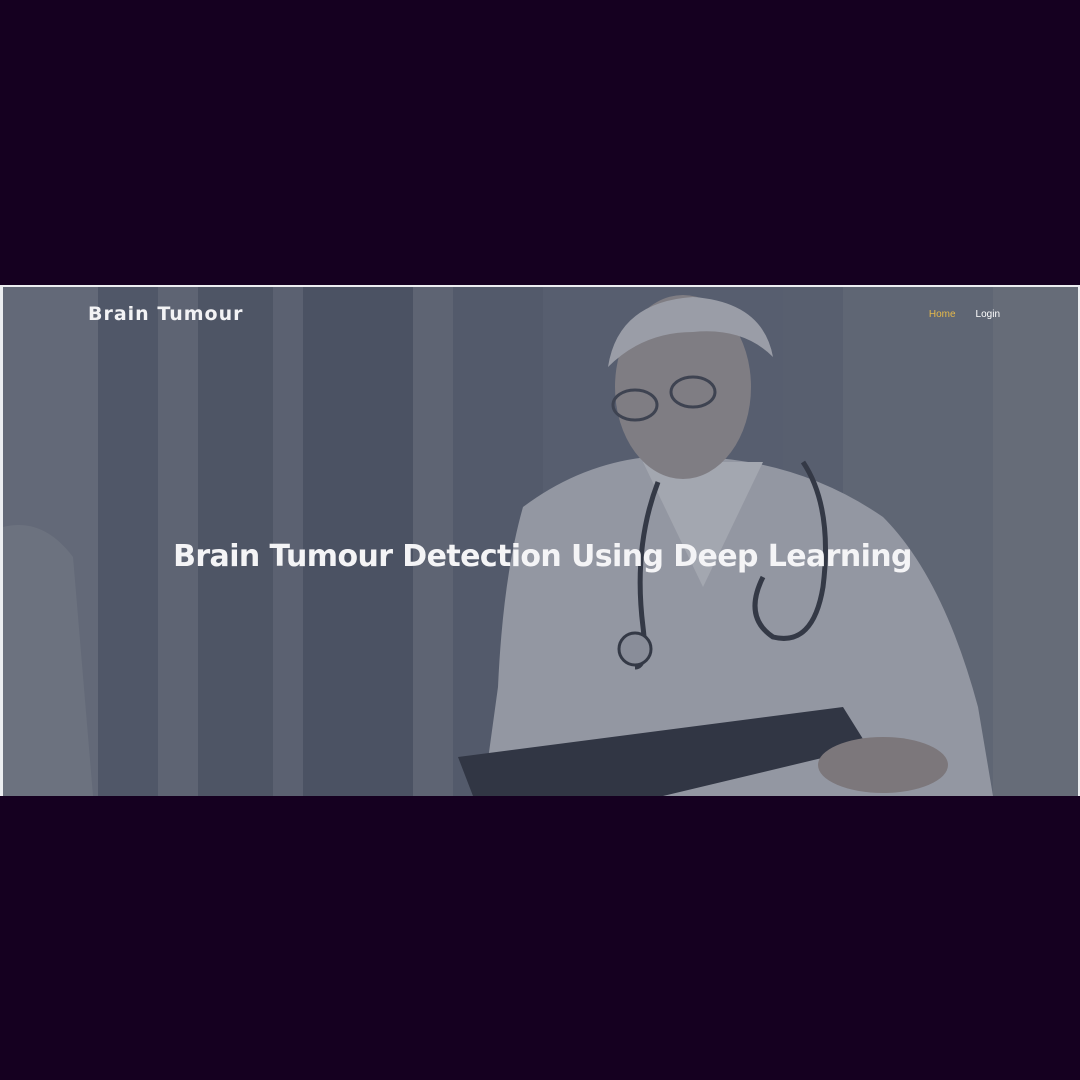 The width and height of the screenshot is (1080, 1080). I want to click on brand-logo-text: Brain Tumour, so click(165, 314).